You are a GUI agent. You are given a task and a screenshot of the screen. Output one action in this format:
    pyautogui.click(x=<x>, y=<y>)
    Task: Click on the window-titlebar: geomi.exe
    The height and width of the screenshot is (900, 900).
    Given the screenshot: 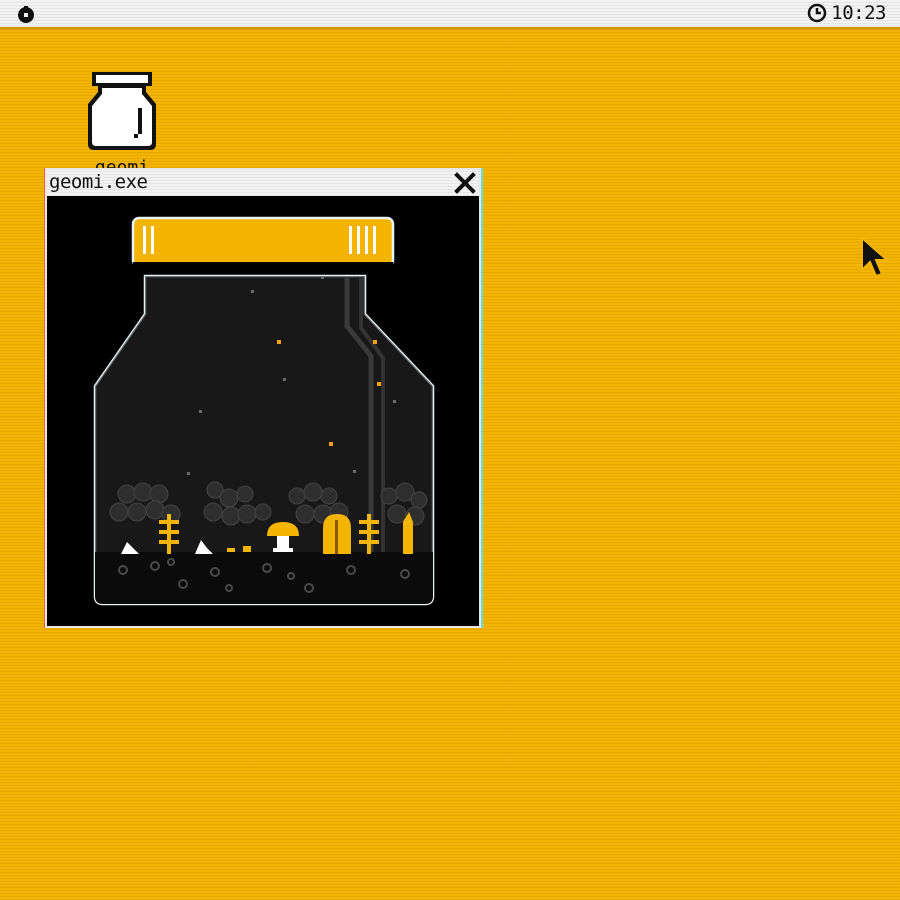 What is the action you would take?
    pyautogui.click(x=263, y=183)
    